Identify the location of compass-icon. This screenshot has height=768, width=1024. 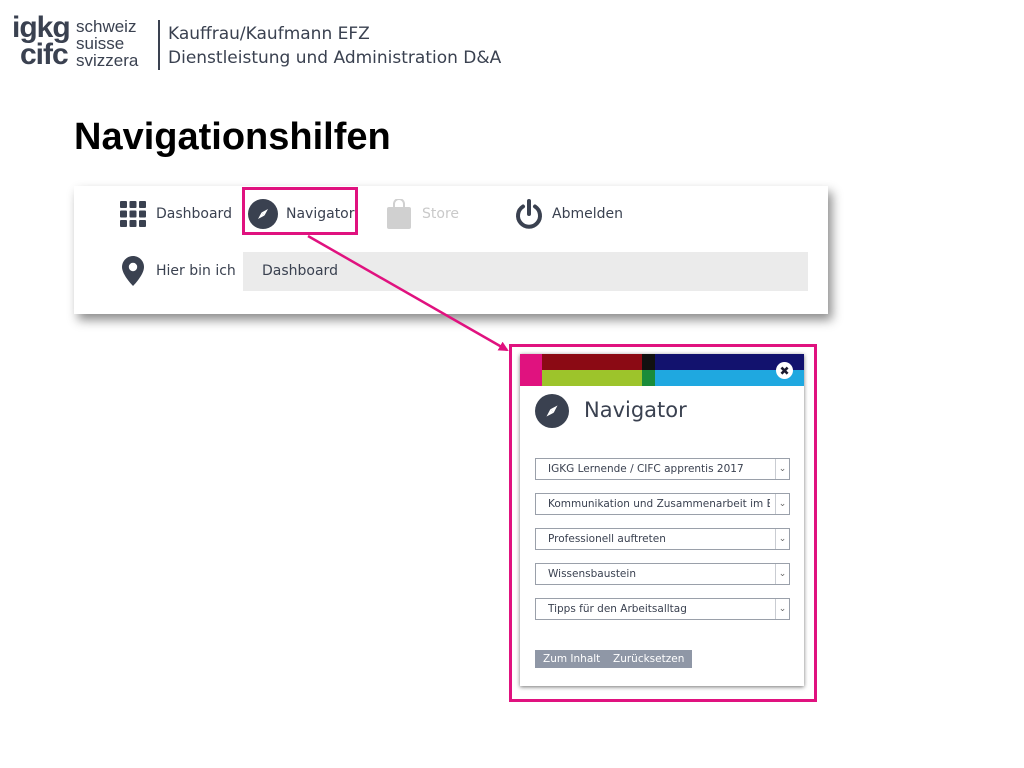
(552, 411).